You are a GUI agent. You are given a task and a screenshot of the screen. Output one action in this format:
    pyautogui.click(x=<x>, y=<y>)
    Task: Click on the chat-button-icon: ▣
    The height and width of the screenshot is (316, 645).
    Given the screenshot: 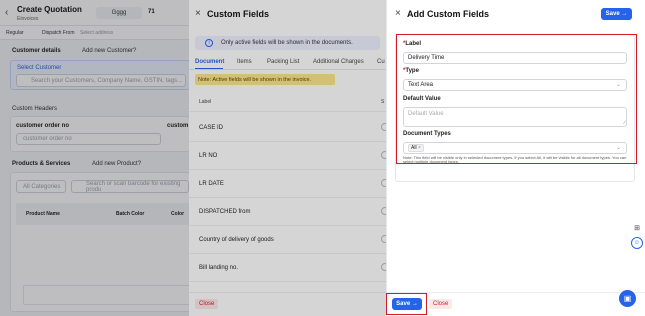 What is the action you would take?
    pyautogui.click(x=627, y=298)
    